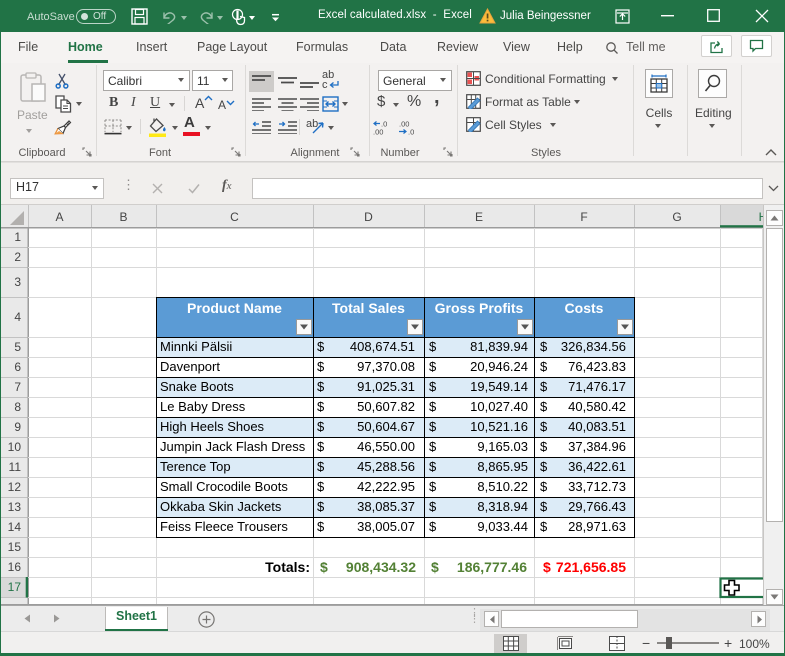  I want to click on svg-text: .0, so click(411, 132).